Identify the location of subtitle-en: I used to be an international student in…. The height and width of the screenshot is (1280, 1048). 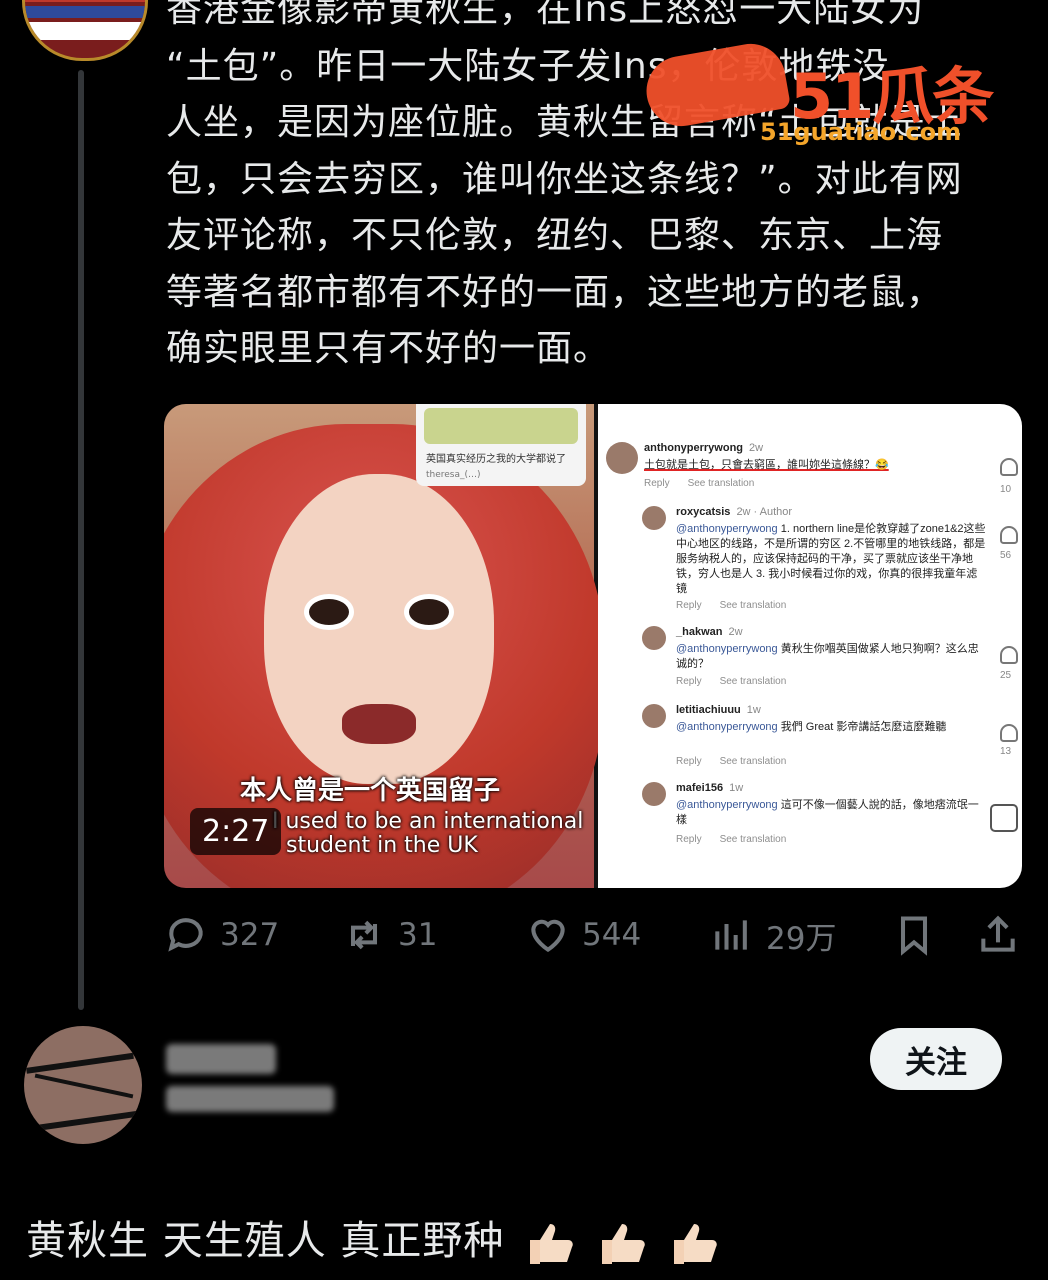
(427, 834).